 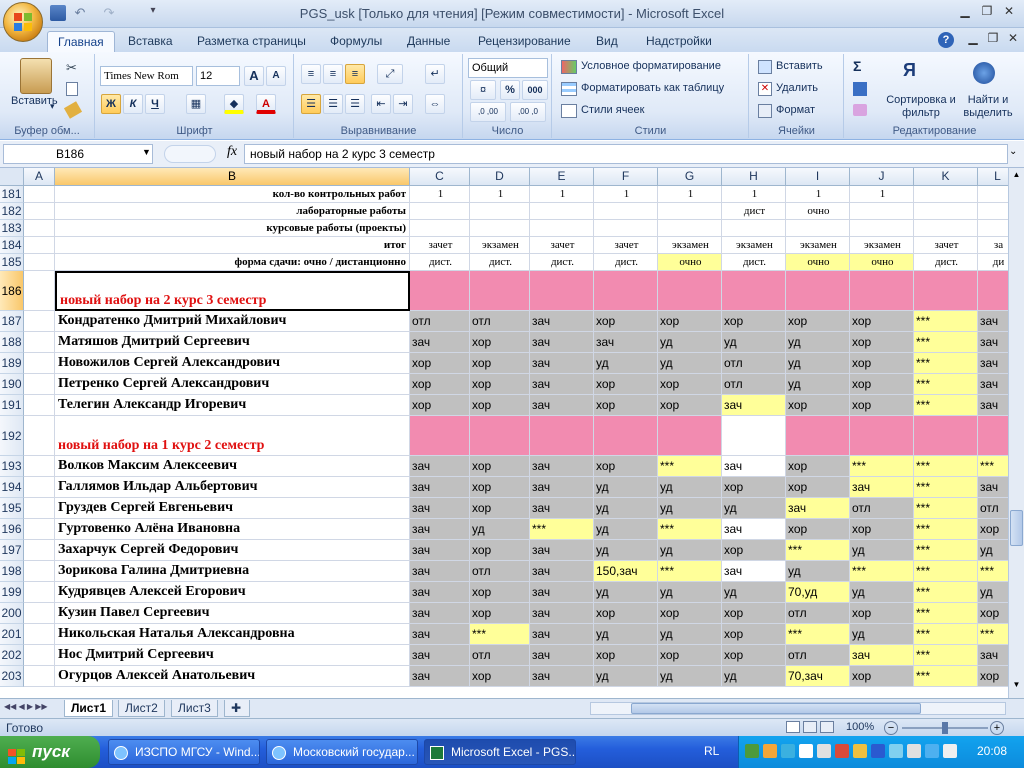 What do you see at coordinates (355, 104) in the screenshot?
I see `align-right-icon: ☰` at bounding box center [355, 104].